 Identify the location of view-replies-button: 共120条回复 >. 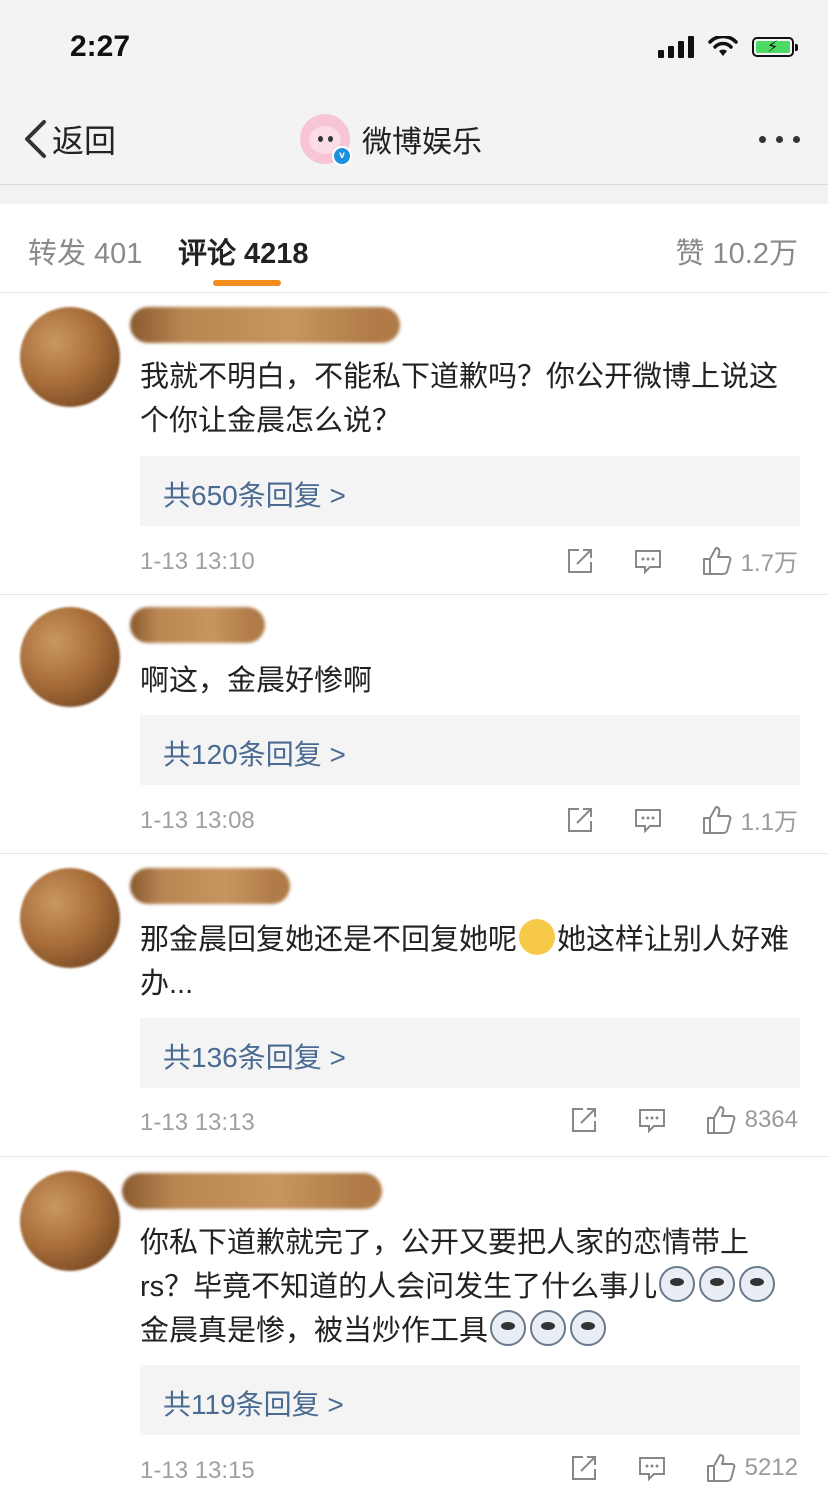
(470, 750).